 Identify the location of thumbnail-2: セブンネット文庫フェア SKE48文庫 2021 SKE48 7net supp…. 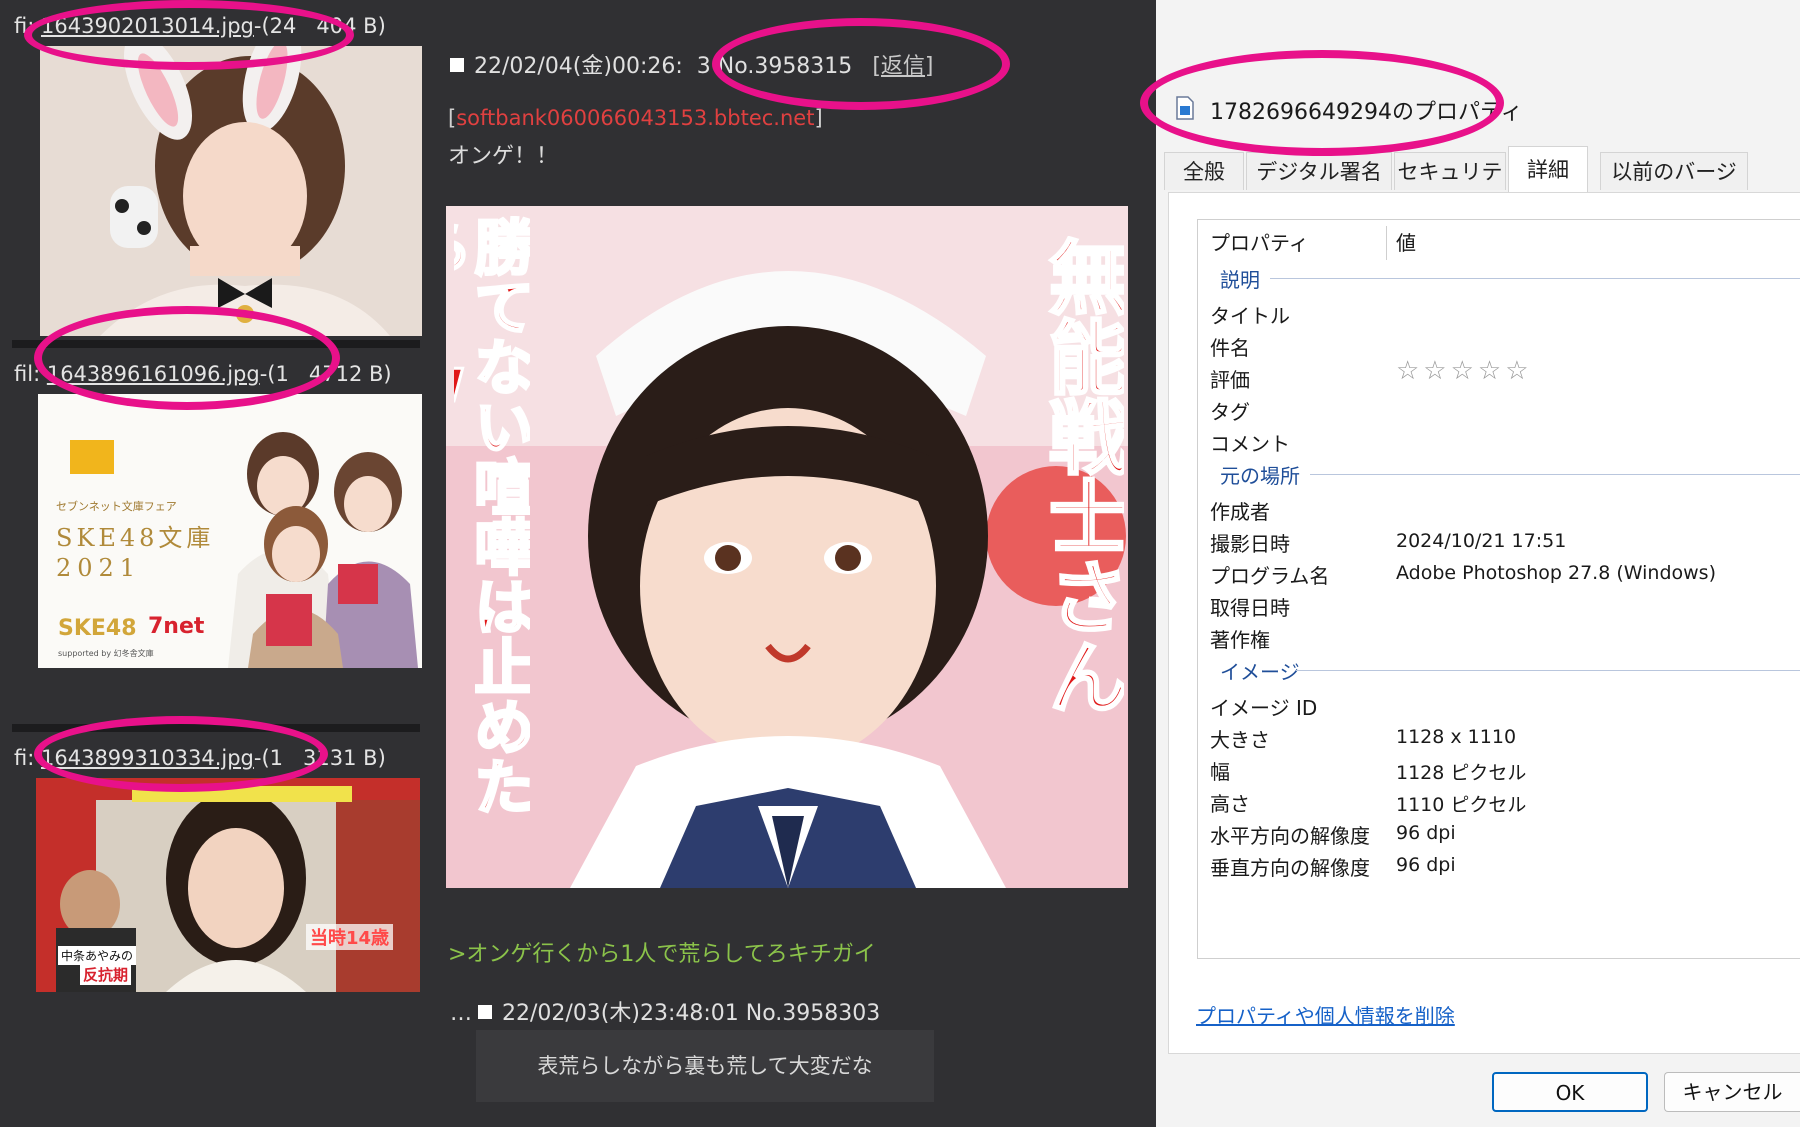
(230, 531).